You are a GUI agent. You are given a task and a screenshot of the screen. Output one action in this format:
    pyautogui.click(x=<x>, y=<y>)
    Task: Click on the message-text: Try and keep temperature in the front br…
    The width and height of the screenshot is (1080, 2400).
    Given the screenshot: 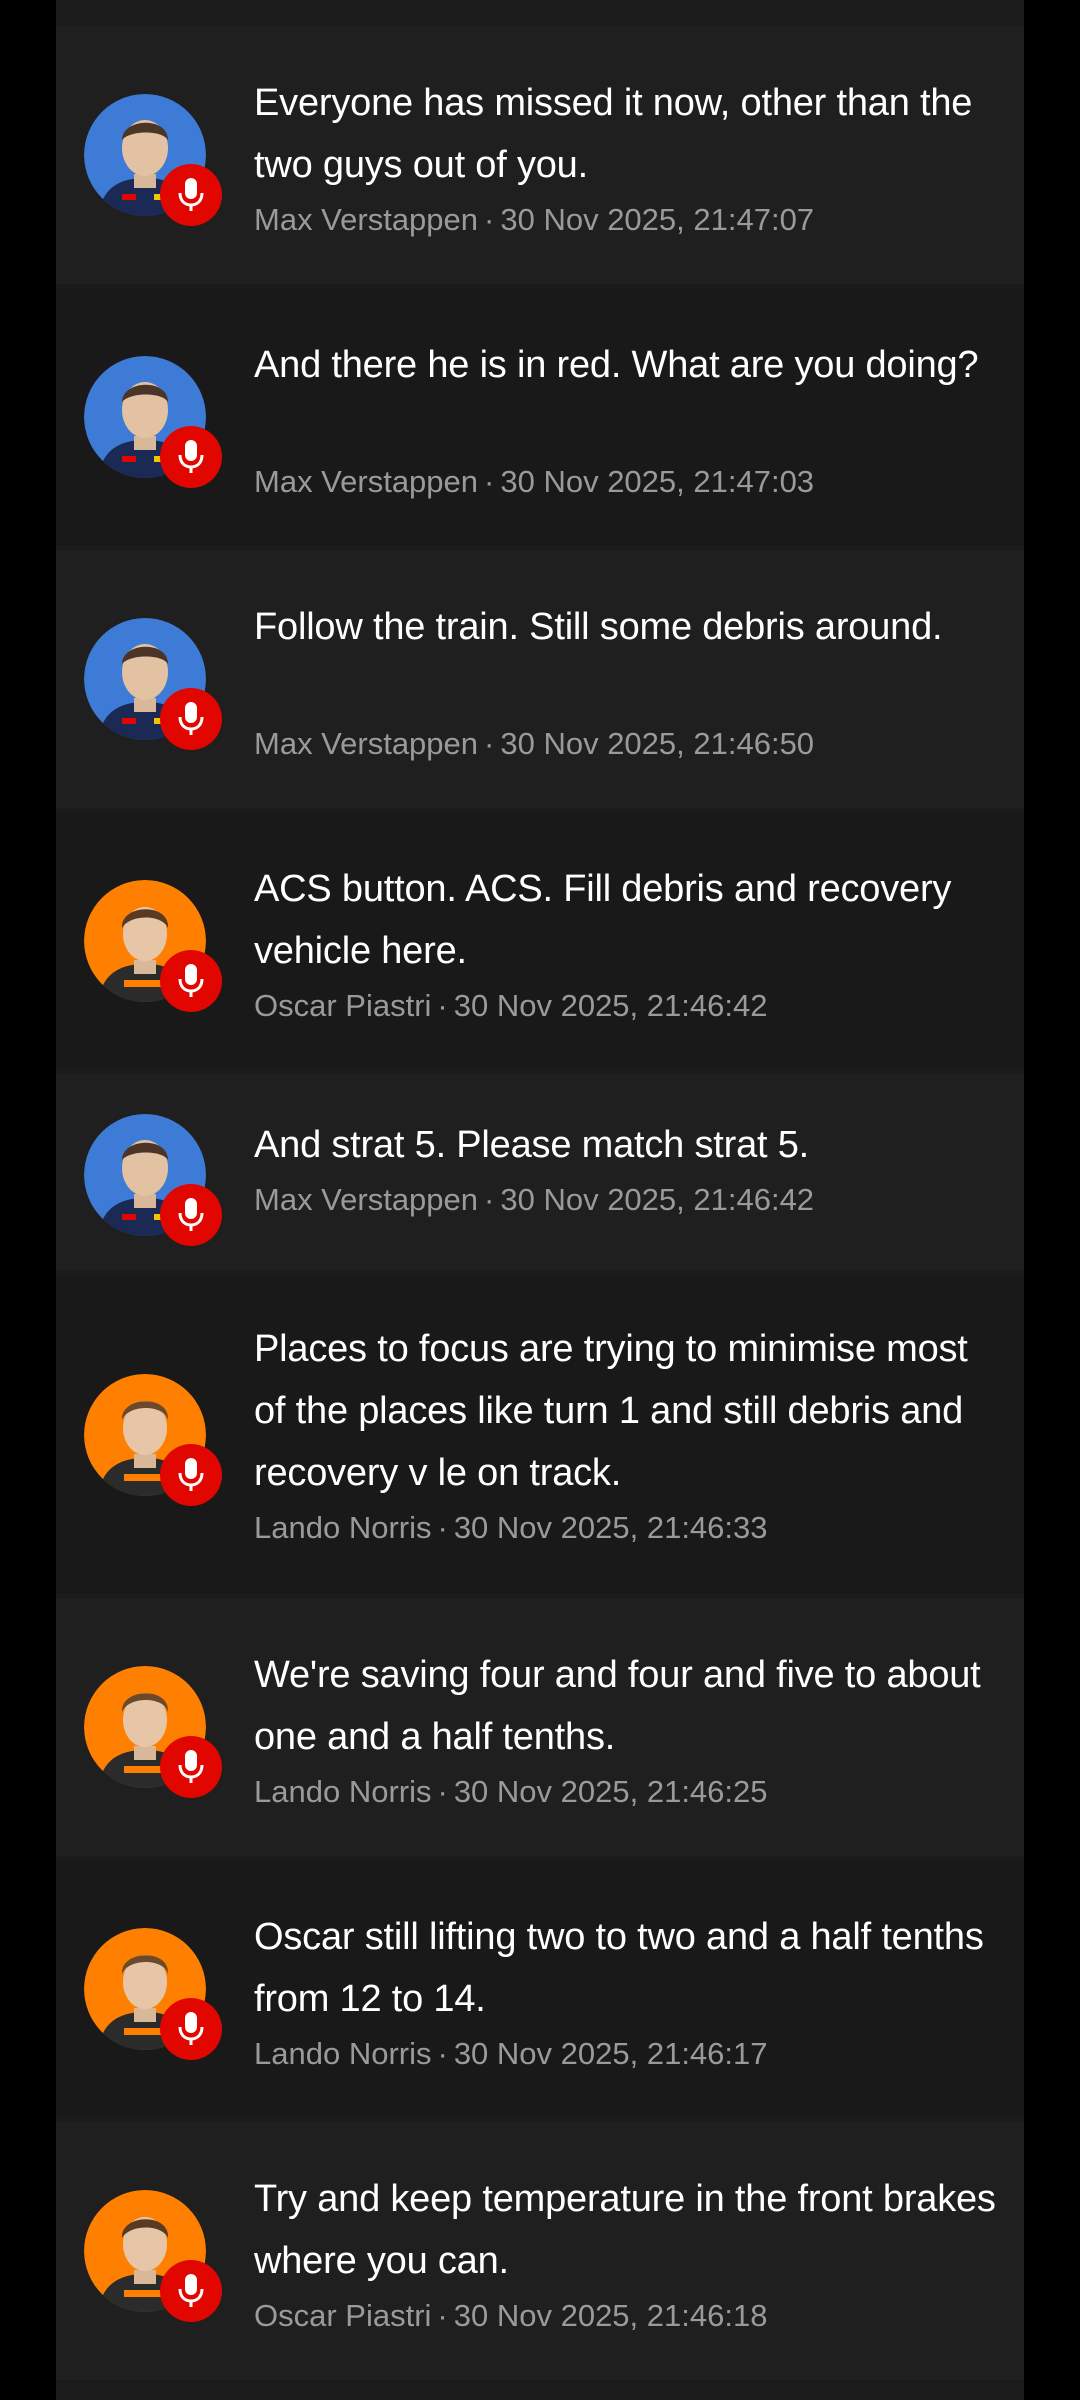 What is the action you would take?
    pyautogui.click(x=625, y=2230)
    